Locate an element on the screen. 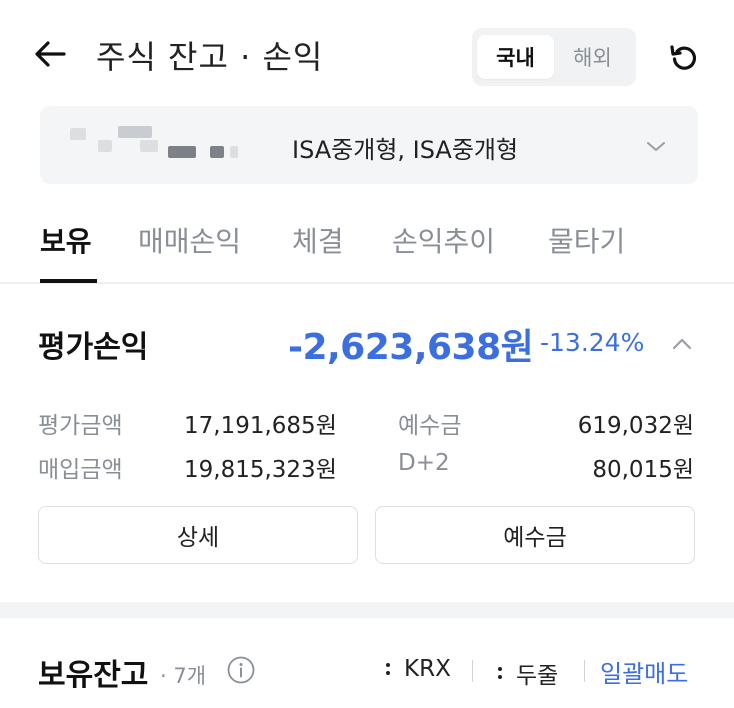 The height and width of the screenshot is (708, 734). refresh-button is located at coordinates (684, 58).